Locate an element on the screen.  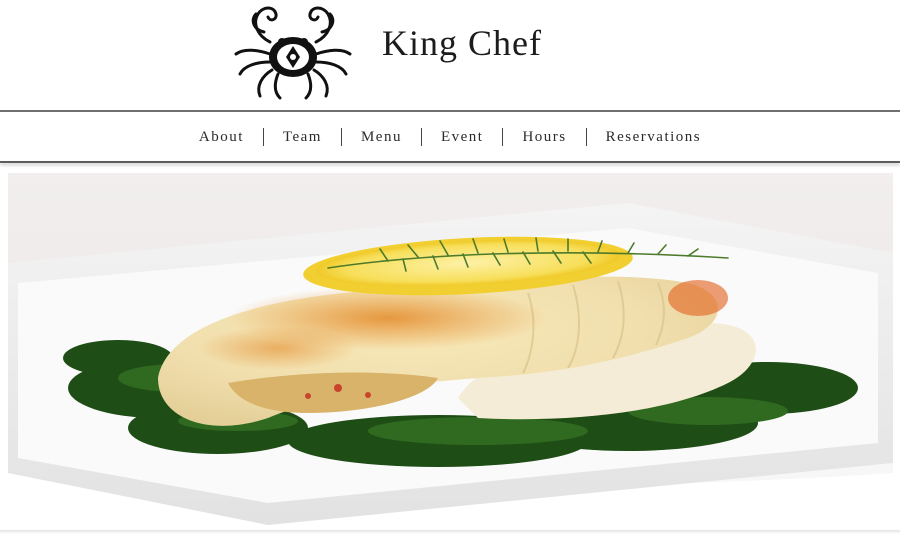
nav-item-menu: Menu is located at coordinates (381, 137).